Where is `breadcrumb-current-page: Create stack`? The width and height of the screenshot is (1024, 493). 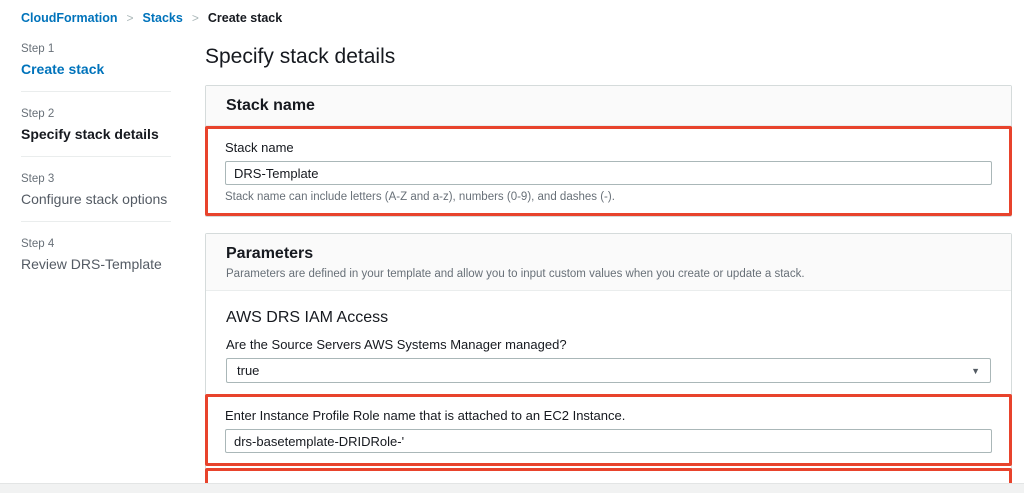
breadcrumb-current-page: Create stack is located at coordinates (245, 18).